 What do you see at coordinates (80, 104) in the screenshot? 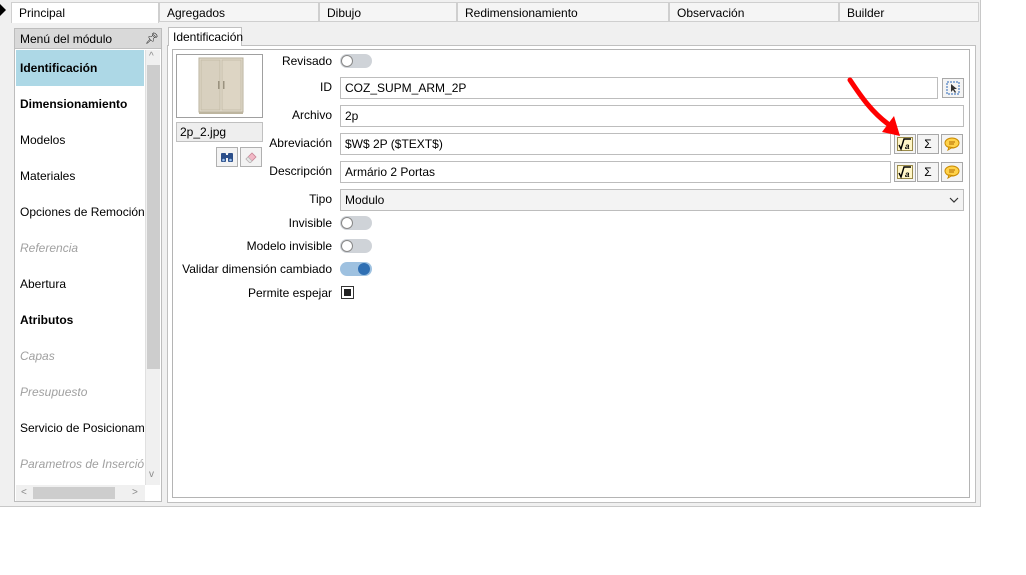
I see `menu-item-dimensionamiento: Dimensionamiento` at bounding box center [80, 104].